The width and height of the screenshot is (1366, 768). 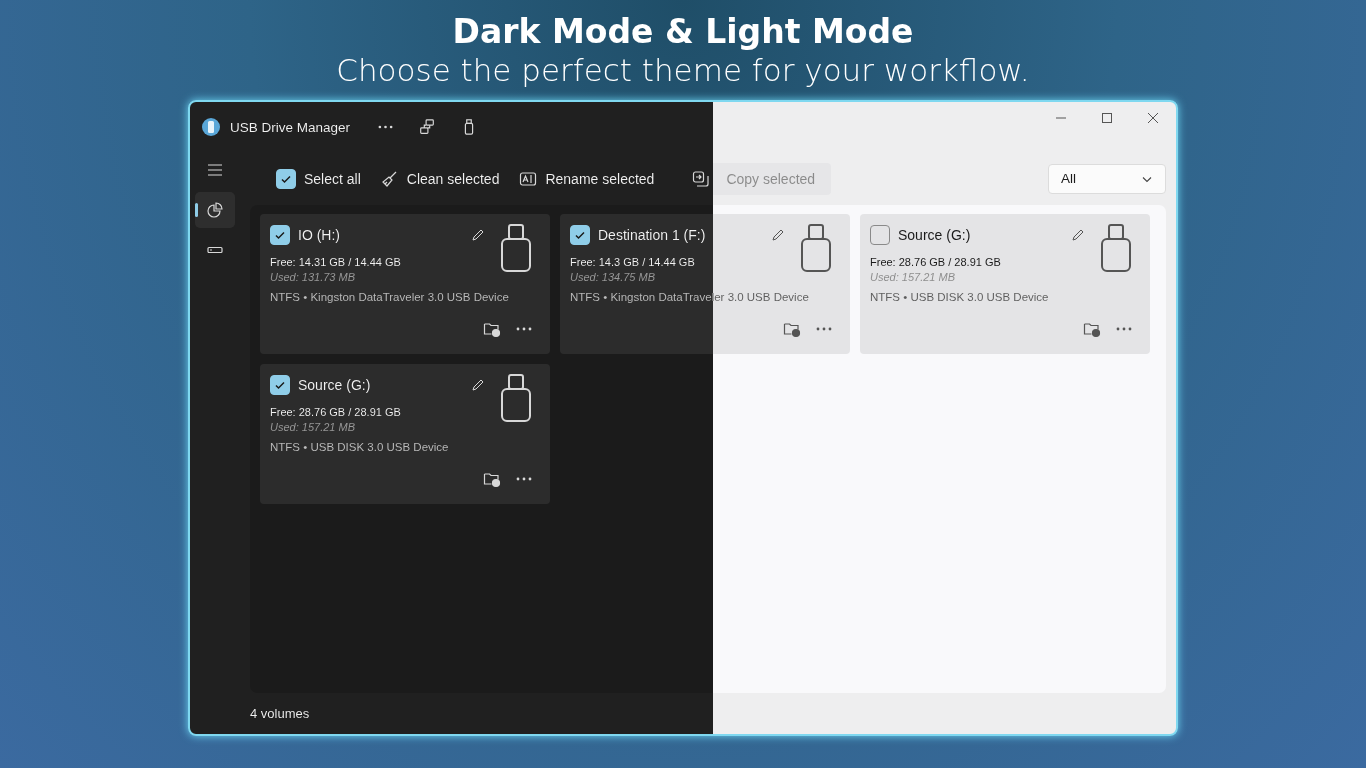 I want to click on rename-selected-button: Rename selected, so click(x=587, y=178).